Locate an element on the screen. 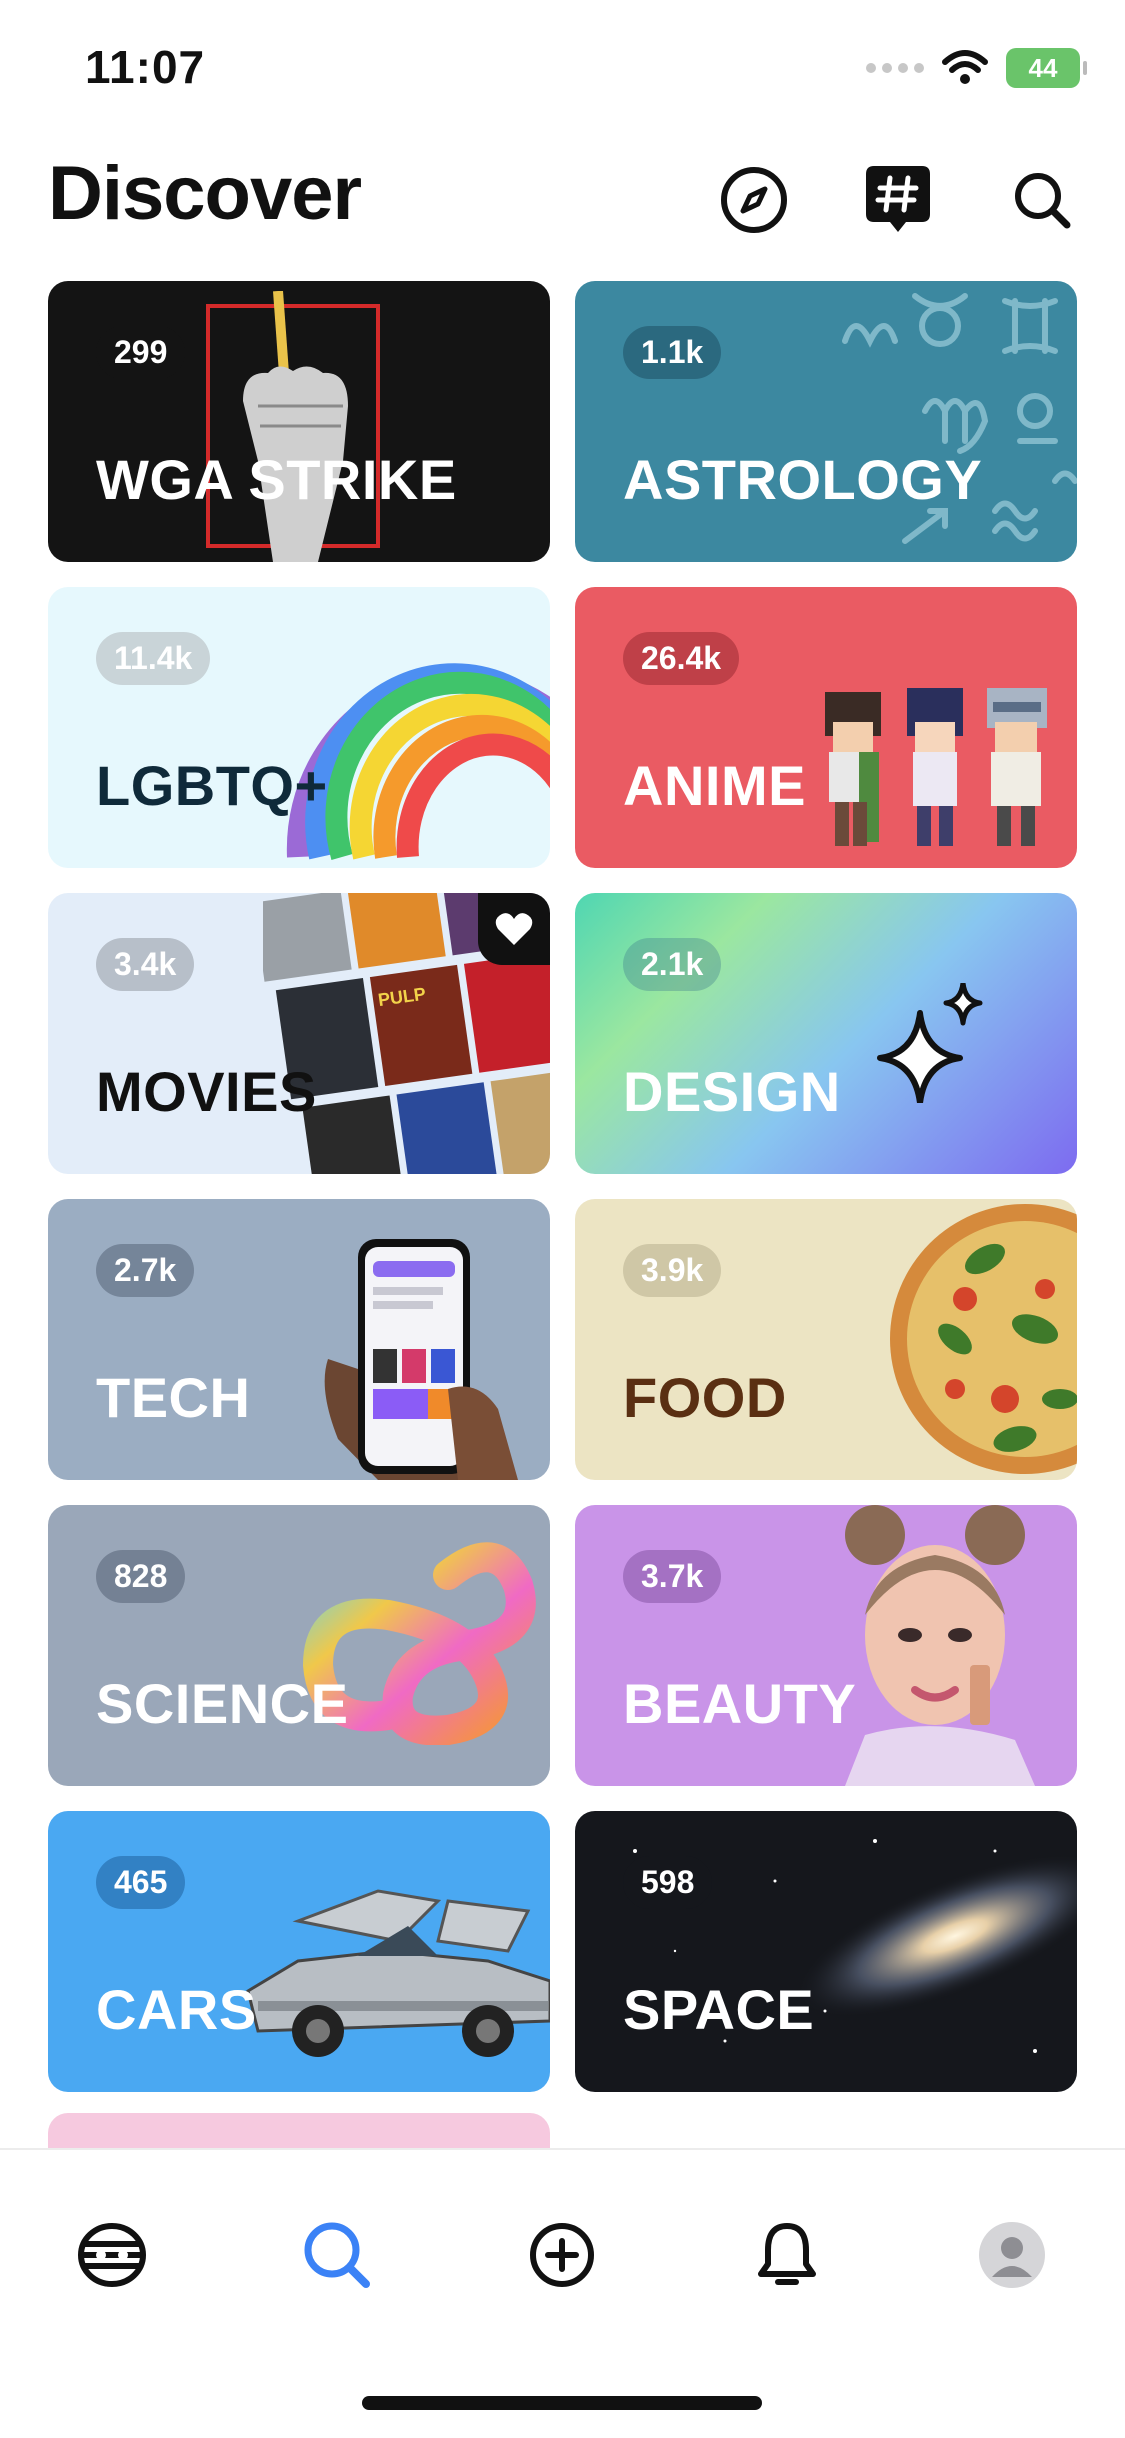  topic-card-space: 598 SPACE is located at coordinates (826, 1951).